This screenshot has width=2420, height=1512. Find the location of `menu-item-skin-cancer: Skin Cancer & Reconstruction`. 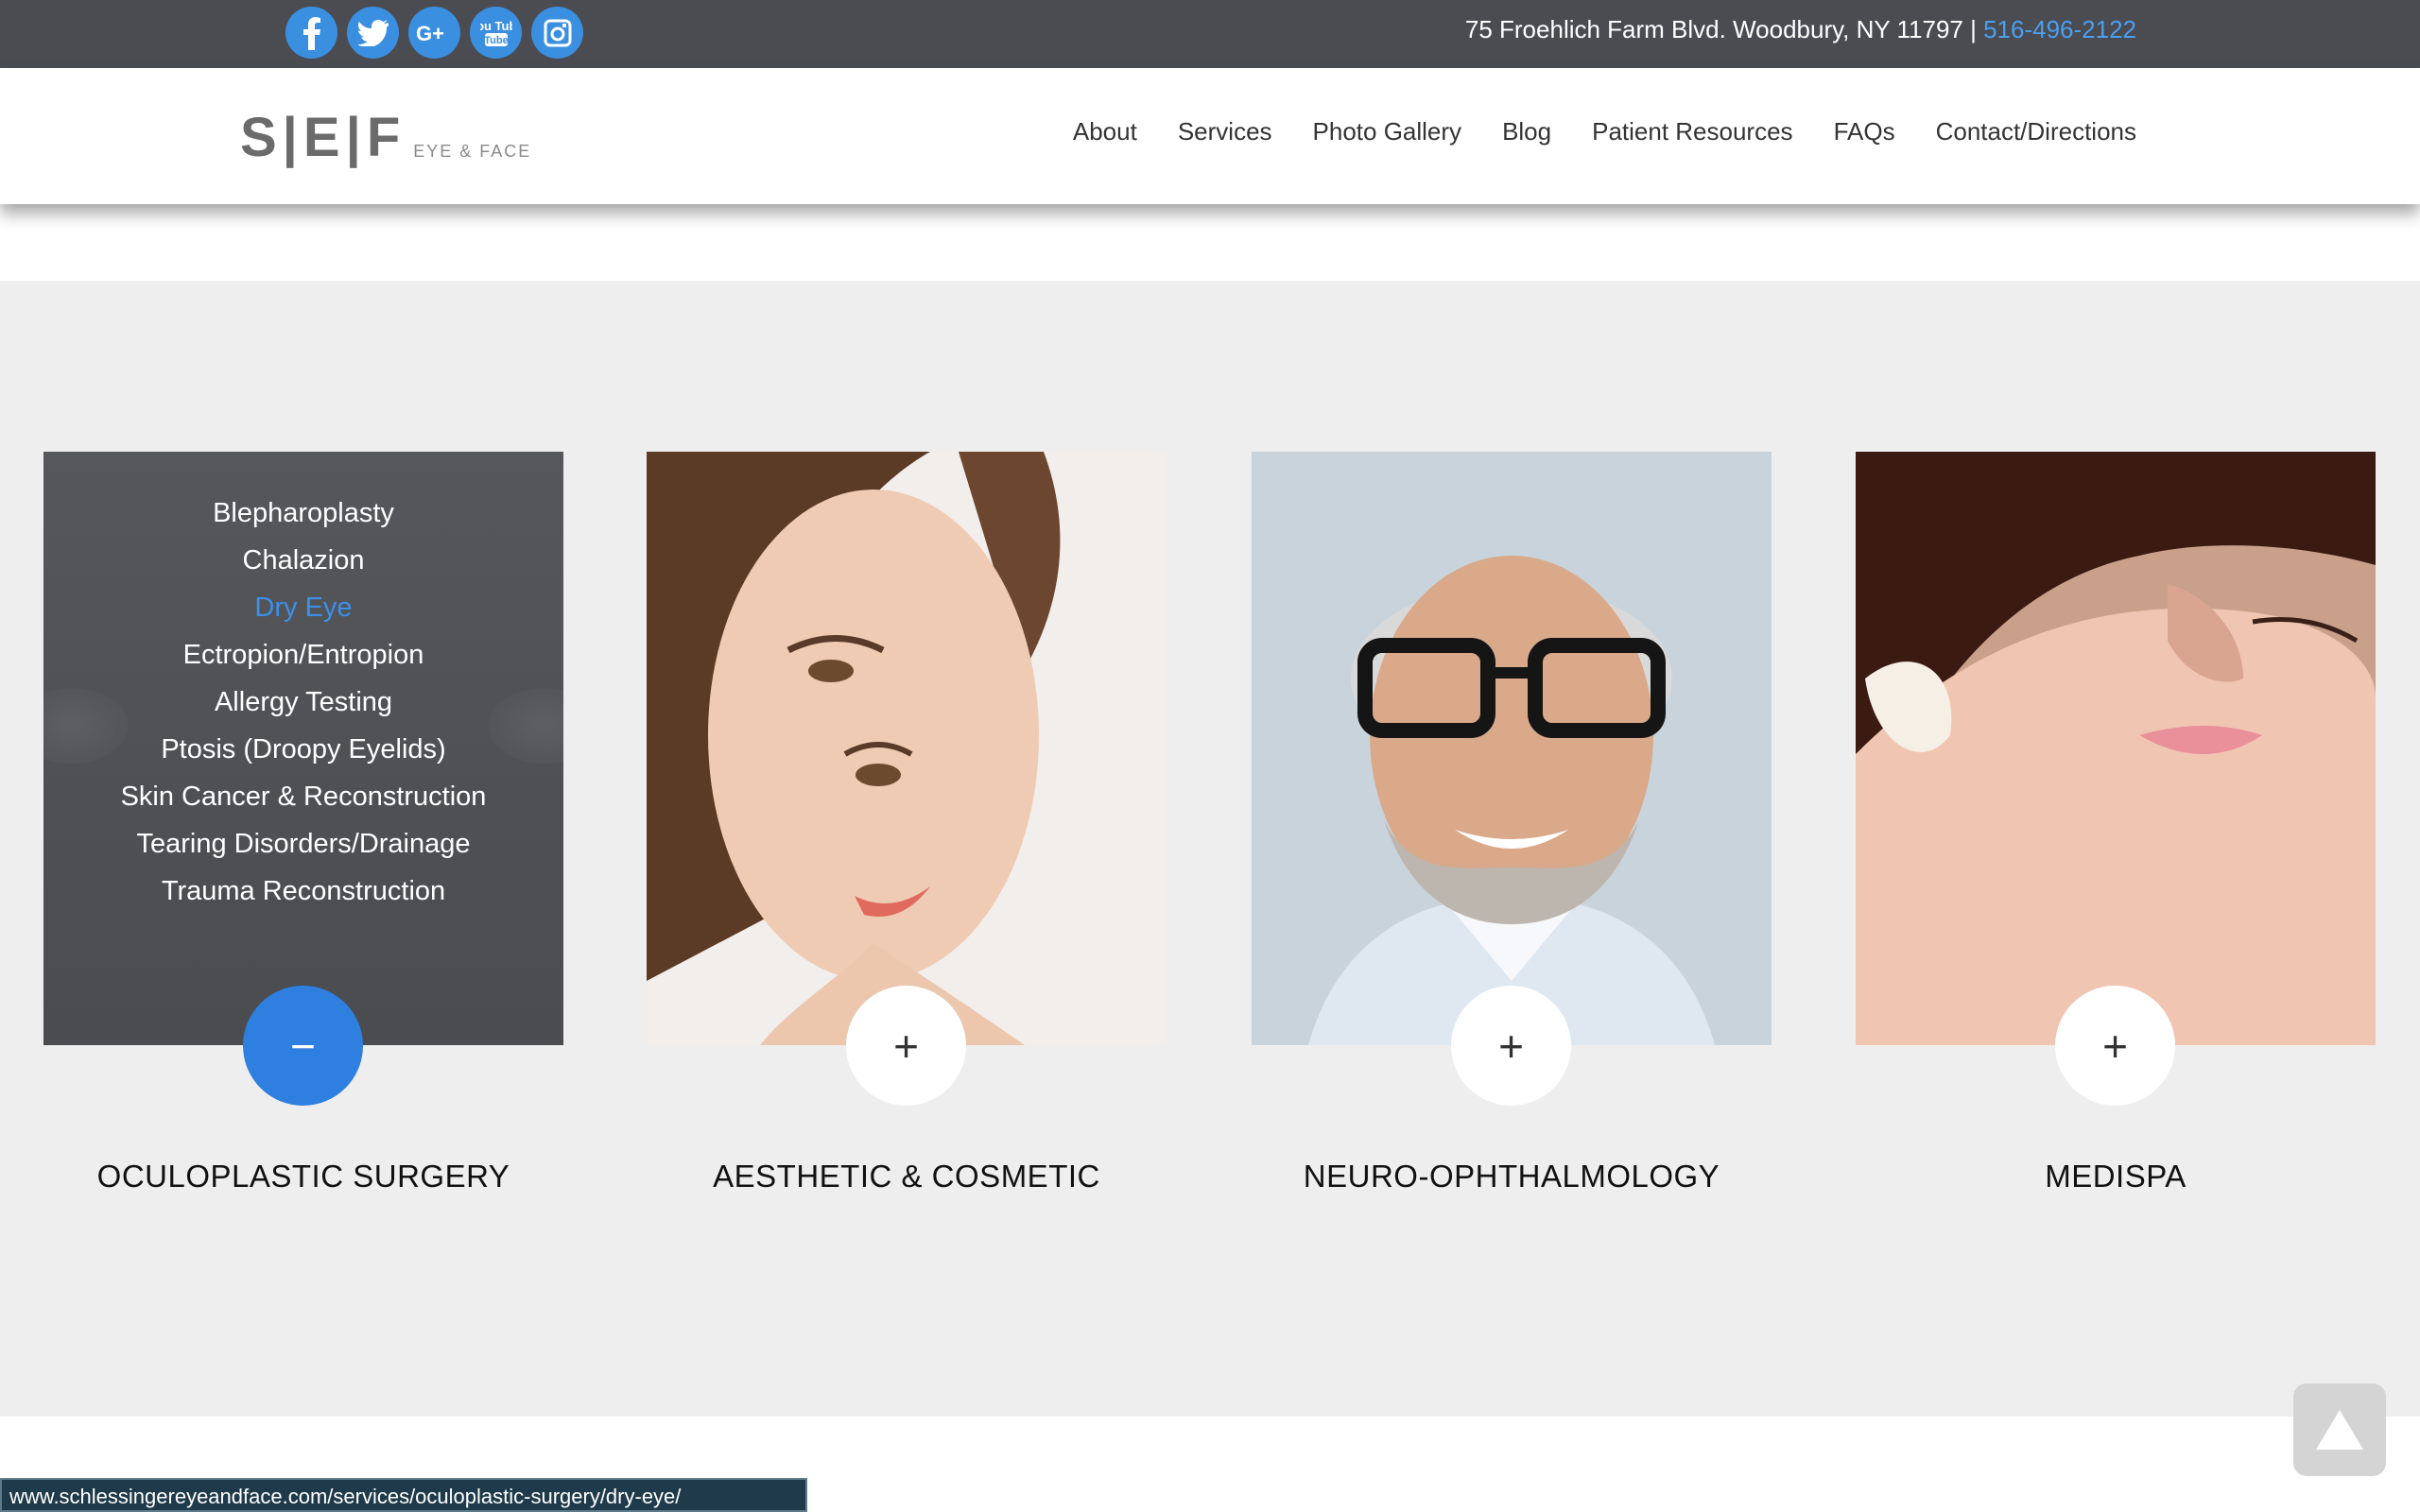

menu-item-skin-cancer: Skin Cancer & Reconstruction is located at coordinates (303, 796).